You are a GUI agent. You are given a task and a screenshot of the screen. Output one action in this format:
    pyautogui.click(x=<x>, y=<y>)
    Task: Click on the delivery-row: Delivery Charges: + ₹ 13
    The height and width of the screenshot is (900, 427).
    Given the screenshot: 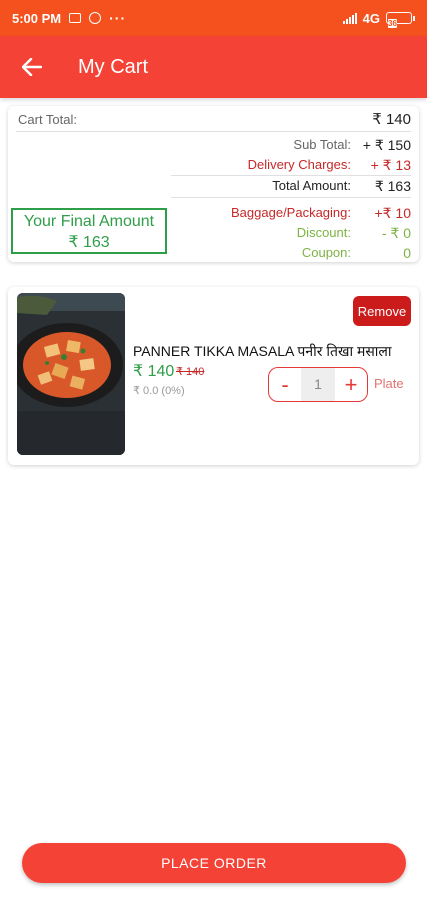 What is the action you would take?
    pyautogui.click(x=291, y=165)
    